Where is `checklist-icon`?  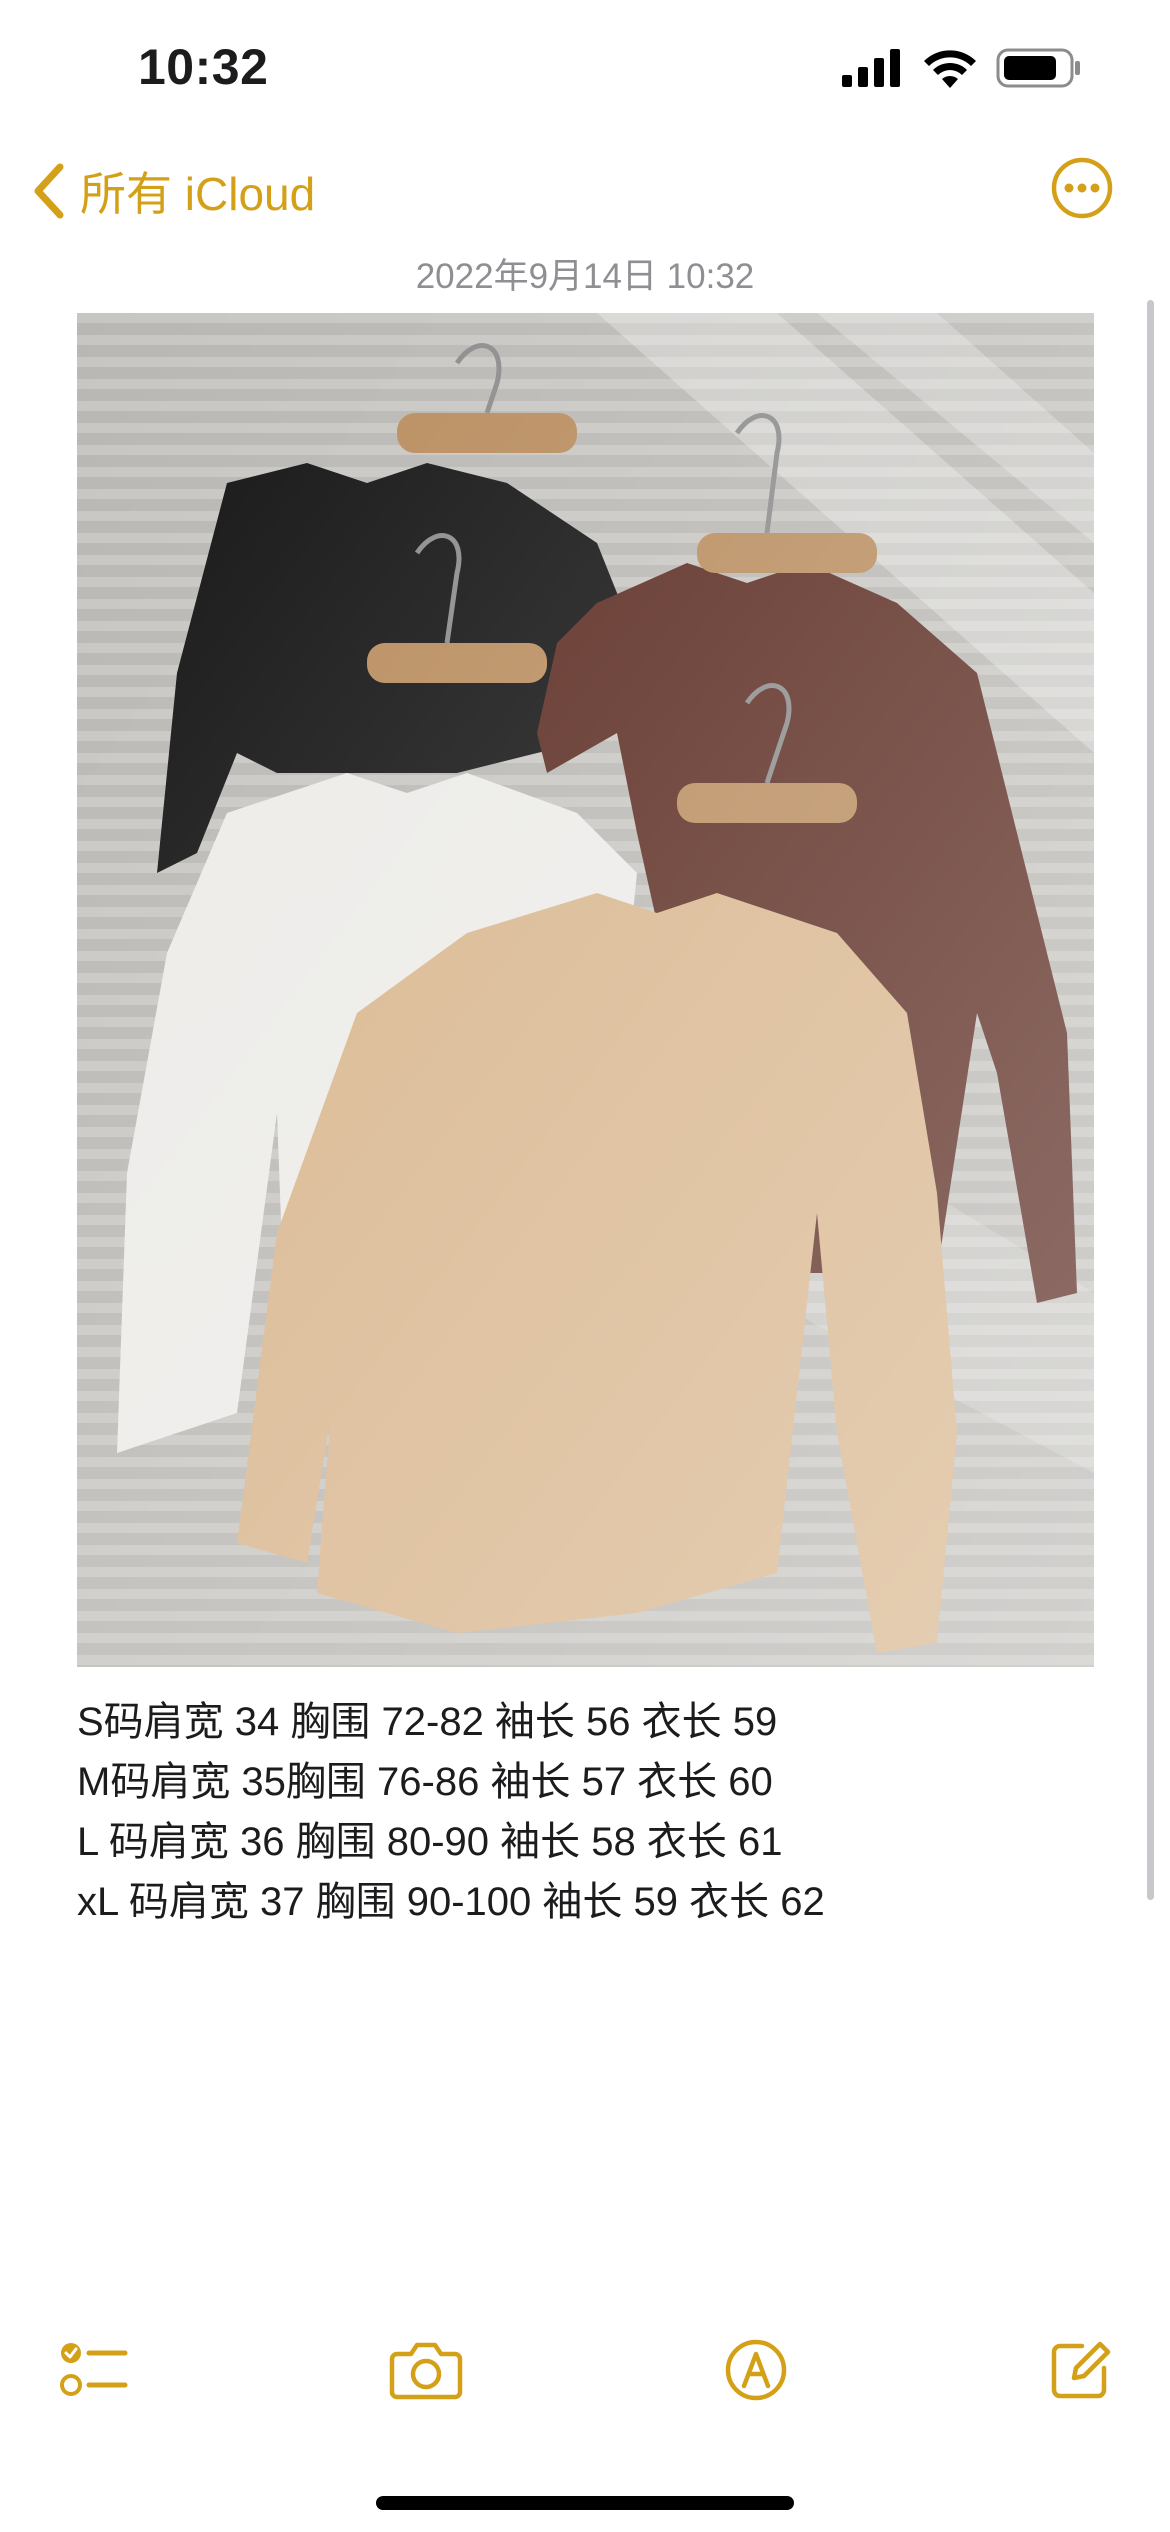
checklist-icon is located at coordinates (94, 2369).